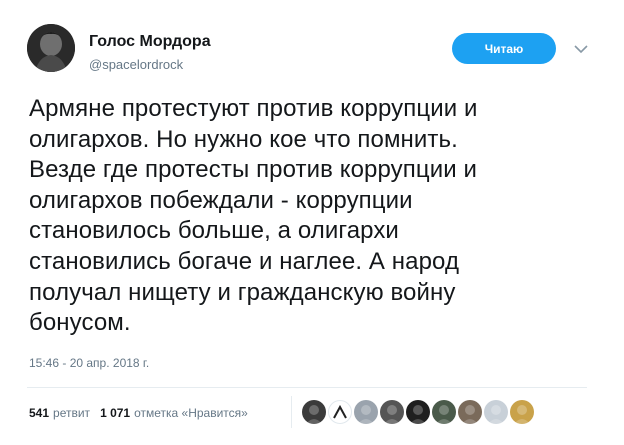 The width and height of the screenshot is (624, 445). I want to click on author-avatar-image, so click(51, 48).